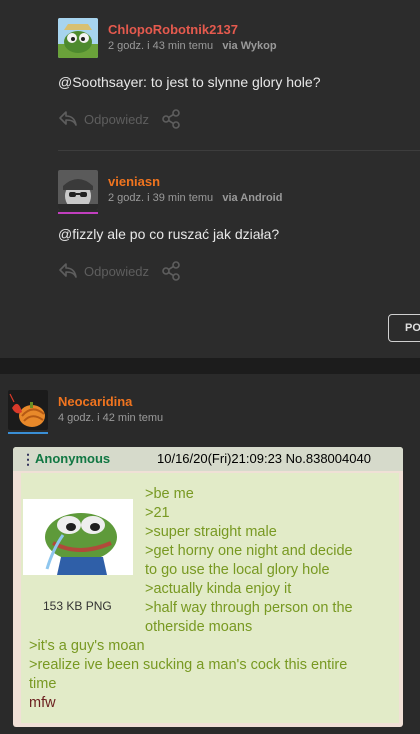  What do you see at coordinates (42, 703) in the screenshot?
I see `chan-post-ending: mfw` at bounding box center [42, 703].